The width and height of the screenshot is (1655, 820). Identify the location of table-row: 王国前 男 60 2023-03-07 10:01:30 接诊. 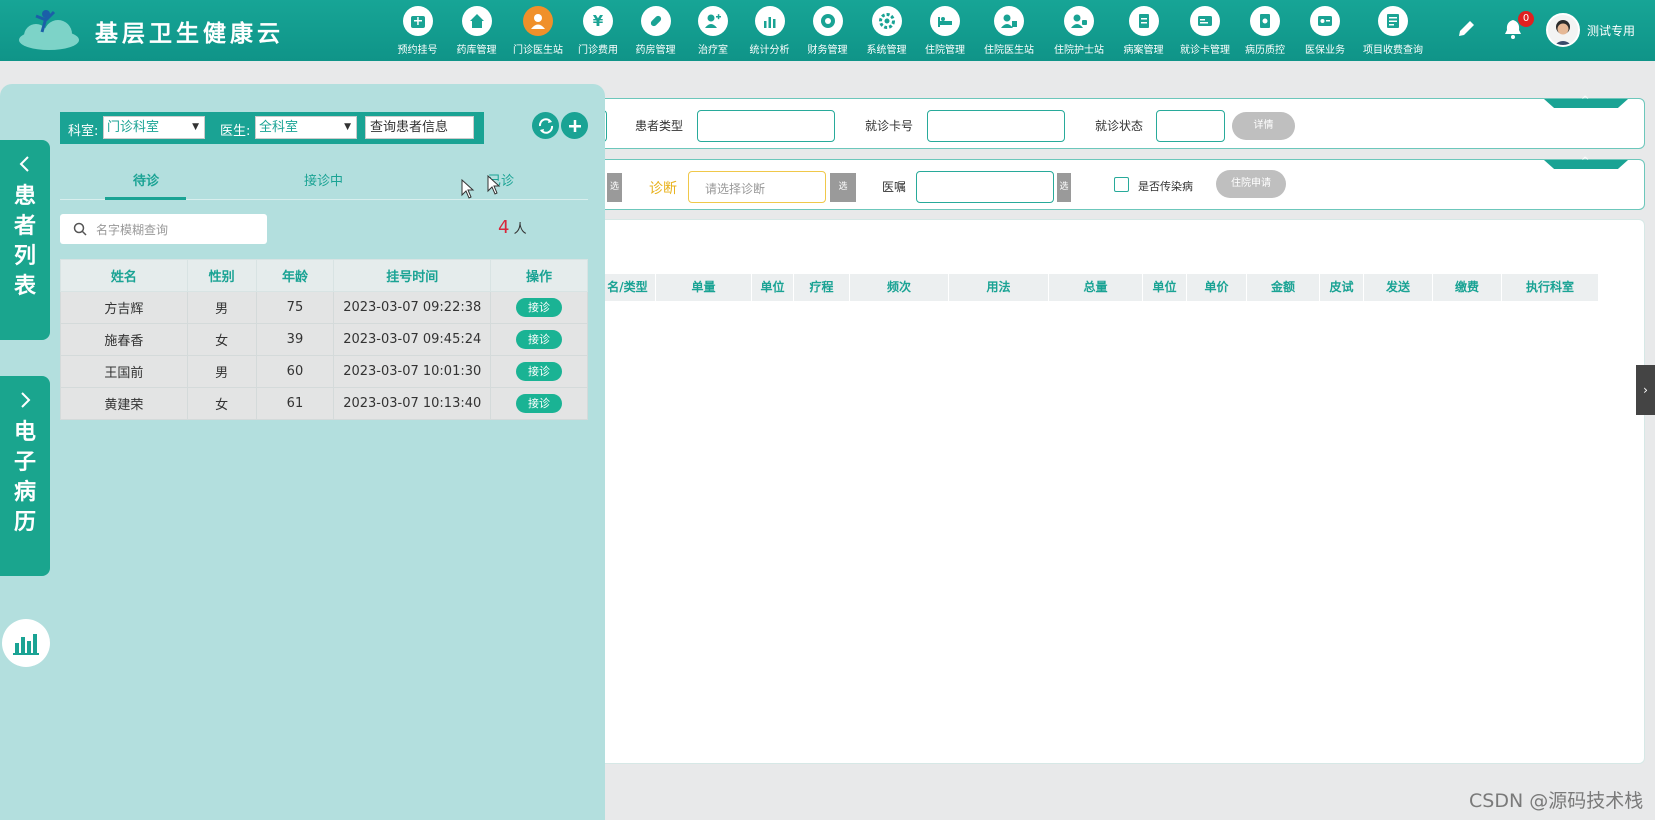
(324, 371).